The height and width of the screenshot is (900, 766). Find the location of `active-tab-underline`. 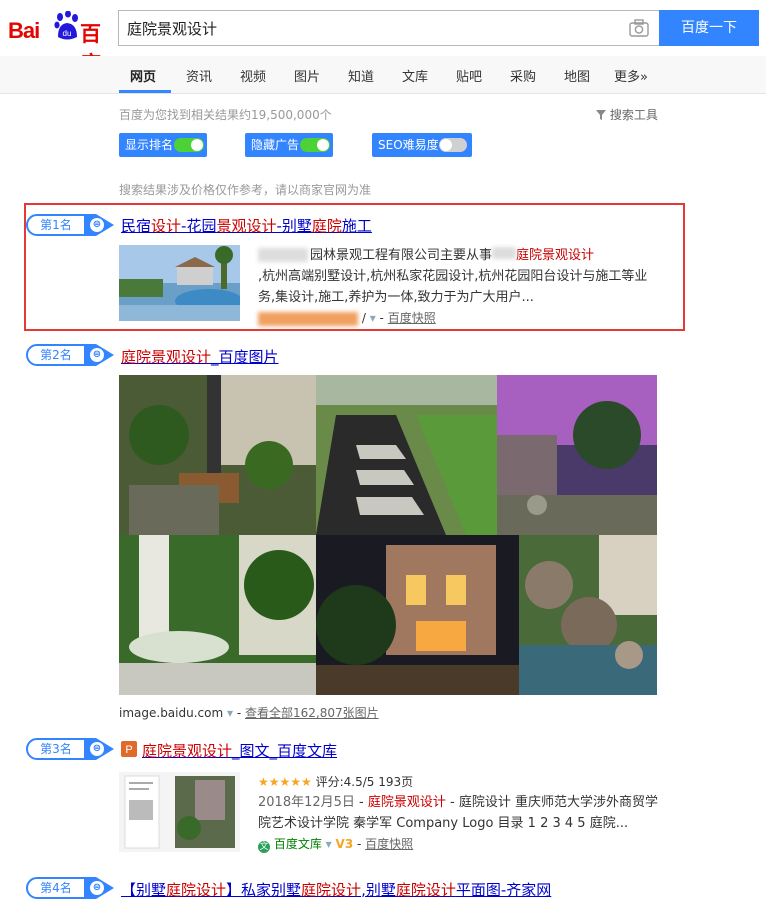

active-tab-underline is located at coordinates (145, 91).